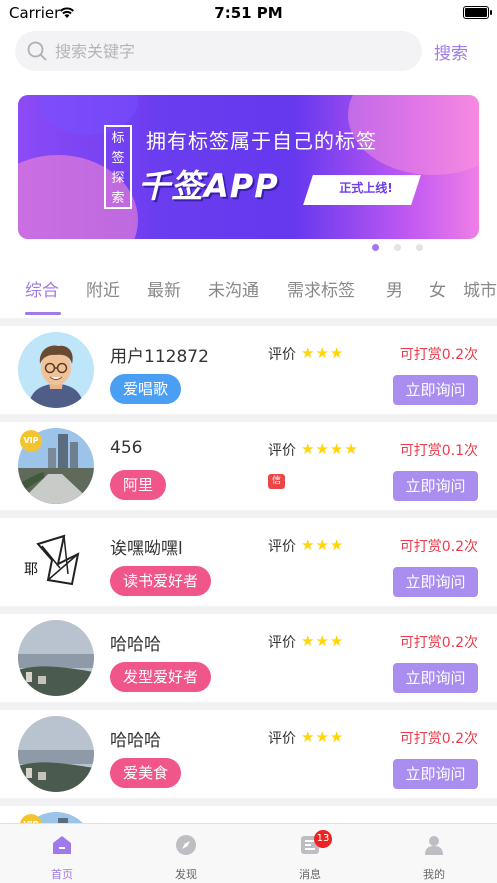  I want to click on tab-demand-tags: 需求标签, so click(321, 288).